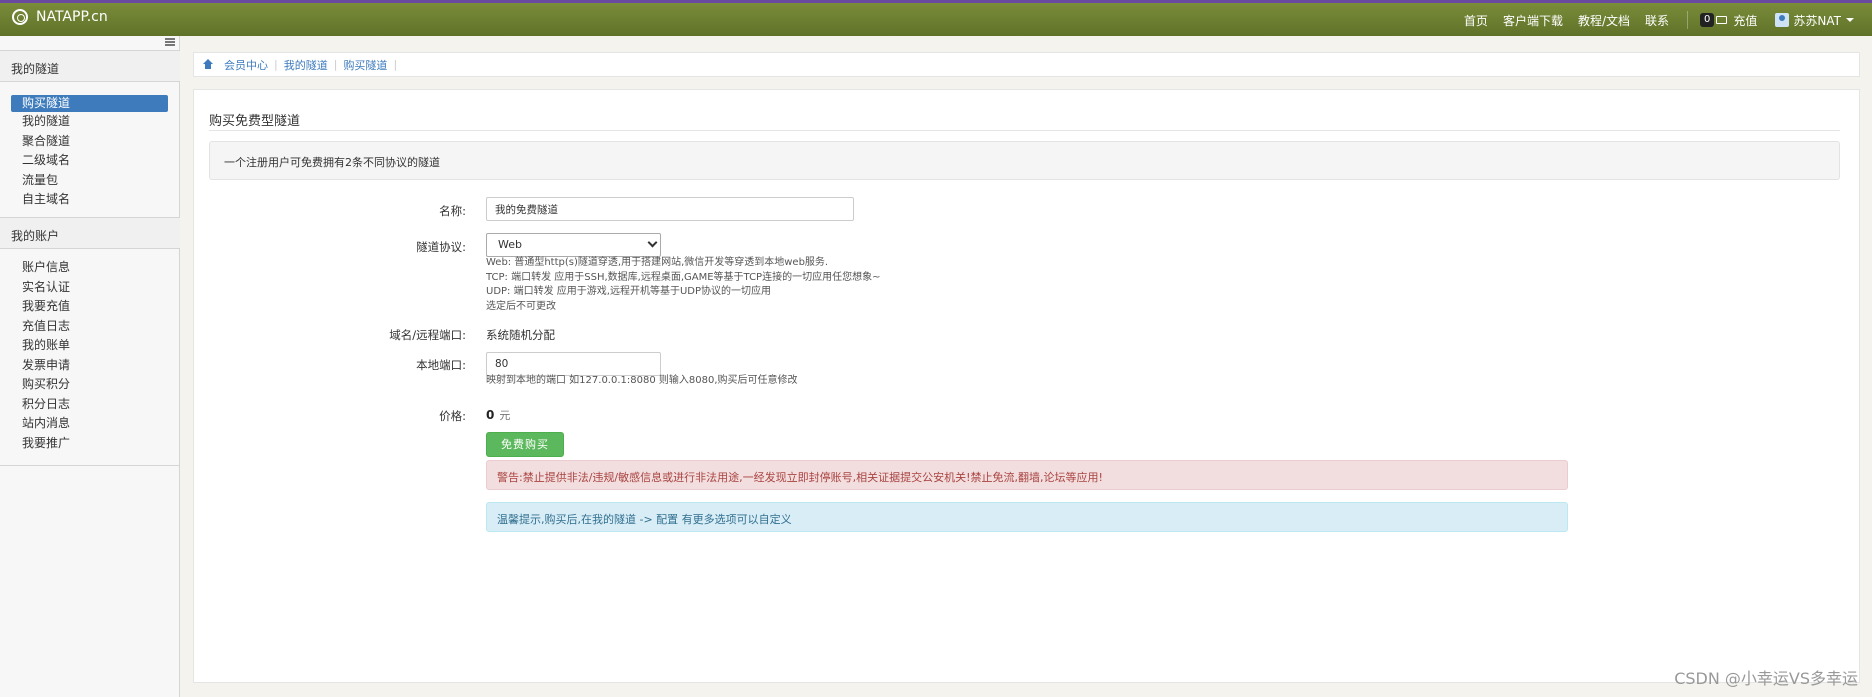  What do you see at coordinates (89, 327) in the screenshot?
I see `sidebar-item-recharge-log: 充值日志` at bounding box center [89, 327].